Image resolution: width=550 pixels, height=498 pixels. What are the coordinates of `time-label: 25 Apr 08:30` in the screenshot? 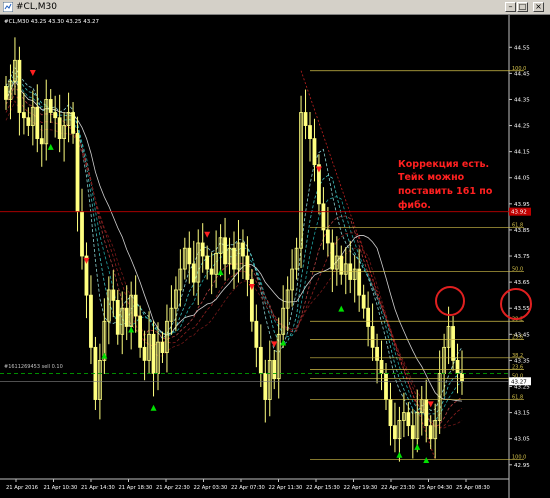 It's located at (473, 488).